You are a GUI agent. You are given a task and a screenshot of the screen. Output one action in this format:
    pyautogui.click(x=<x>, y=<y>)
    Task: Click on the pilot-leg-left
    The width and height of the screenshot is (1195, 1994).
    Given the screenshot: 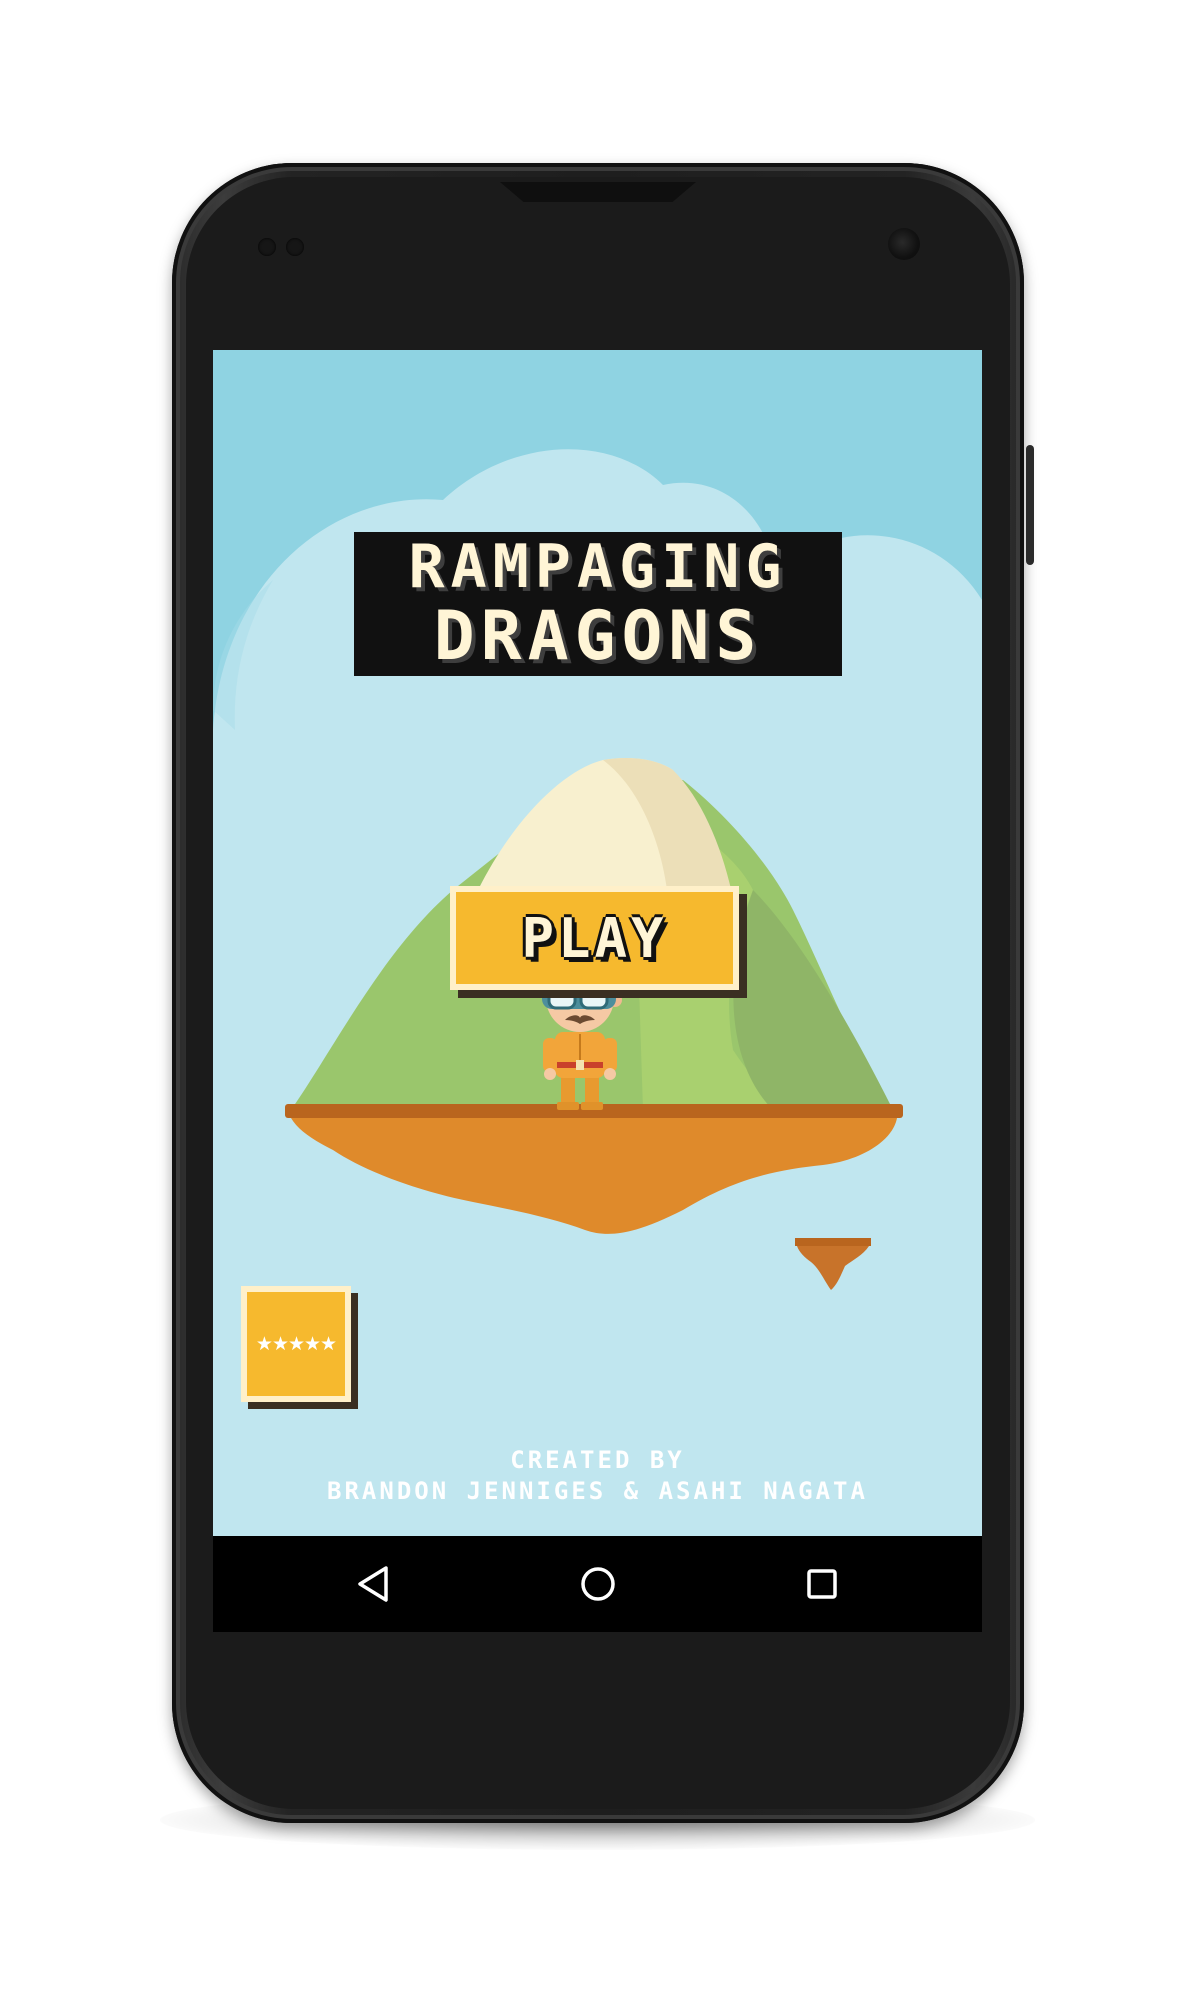 What is the action you would take?
    pyautogui.click(x=568, y=1089)
    